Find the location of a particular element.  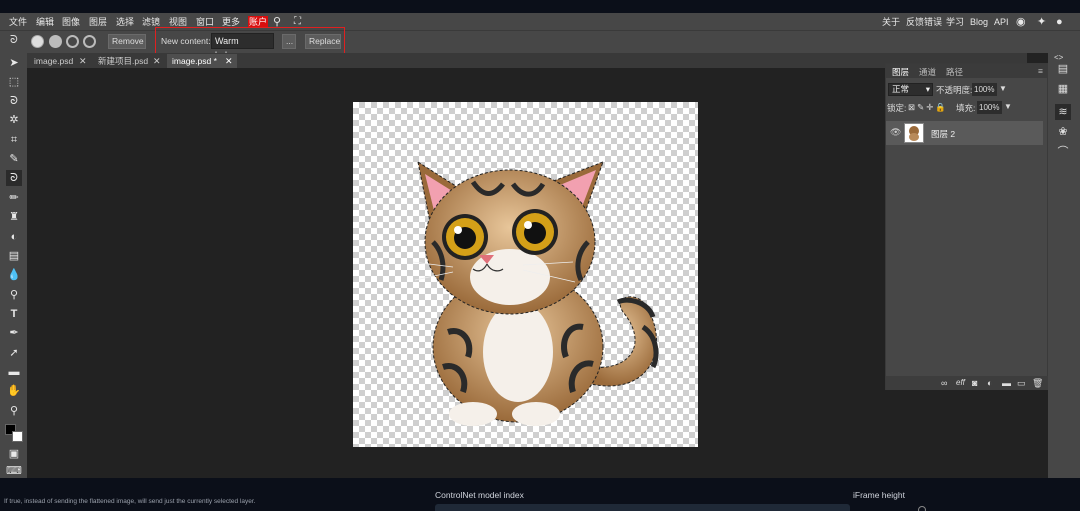

layer-thumbnail-cat is located at coordinates (914, 133).